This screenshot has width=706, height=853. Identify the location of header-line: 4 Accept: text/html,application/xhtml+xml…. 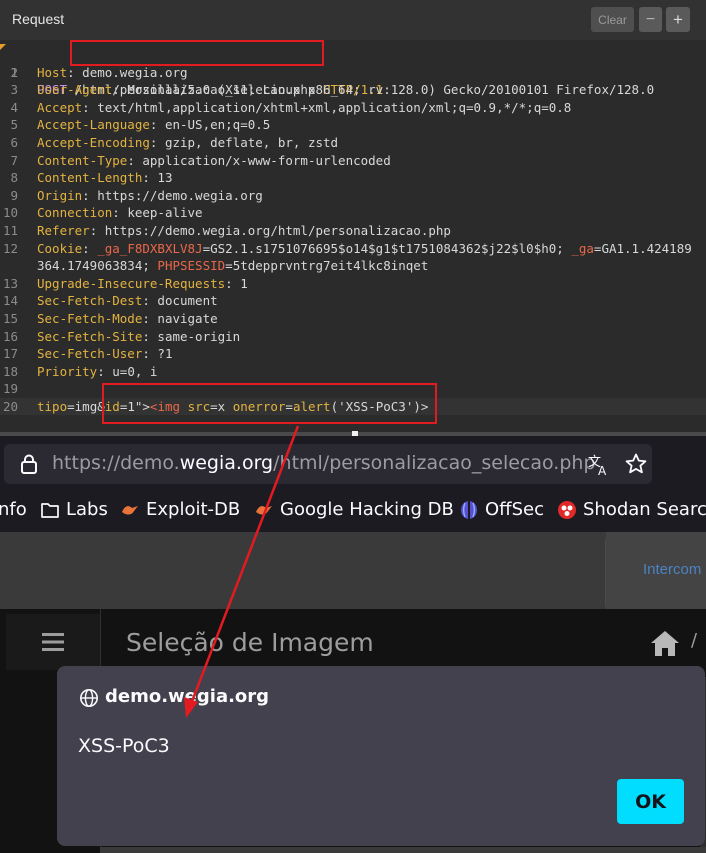
(353, 108).